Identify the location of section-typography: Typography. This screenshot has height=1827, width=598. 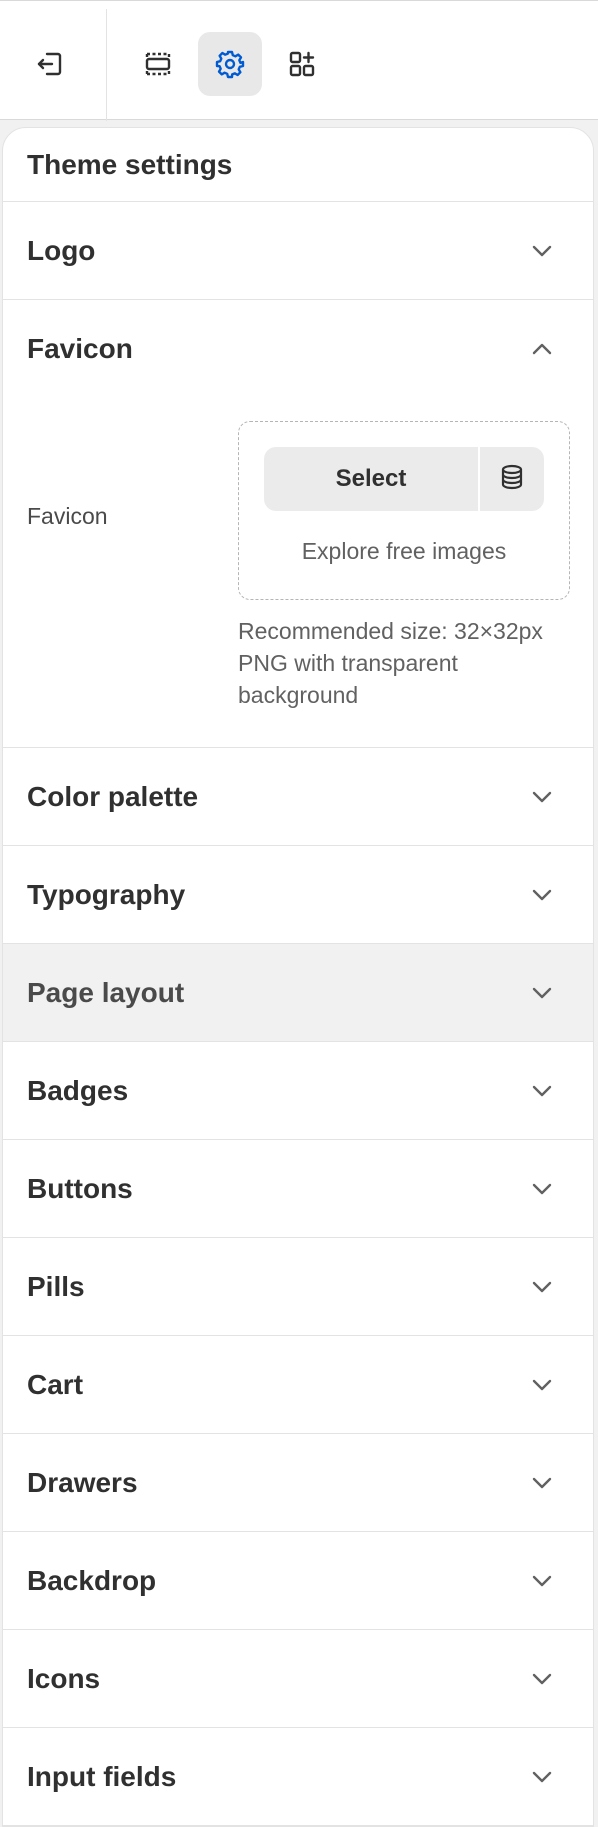
(298, 895).